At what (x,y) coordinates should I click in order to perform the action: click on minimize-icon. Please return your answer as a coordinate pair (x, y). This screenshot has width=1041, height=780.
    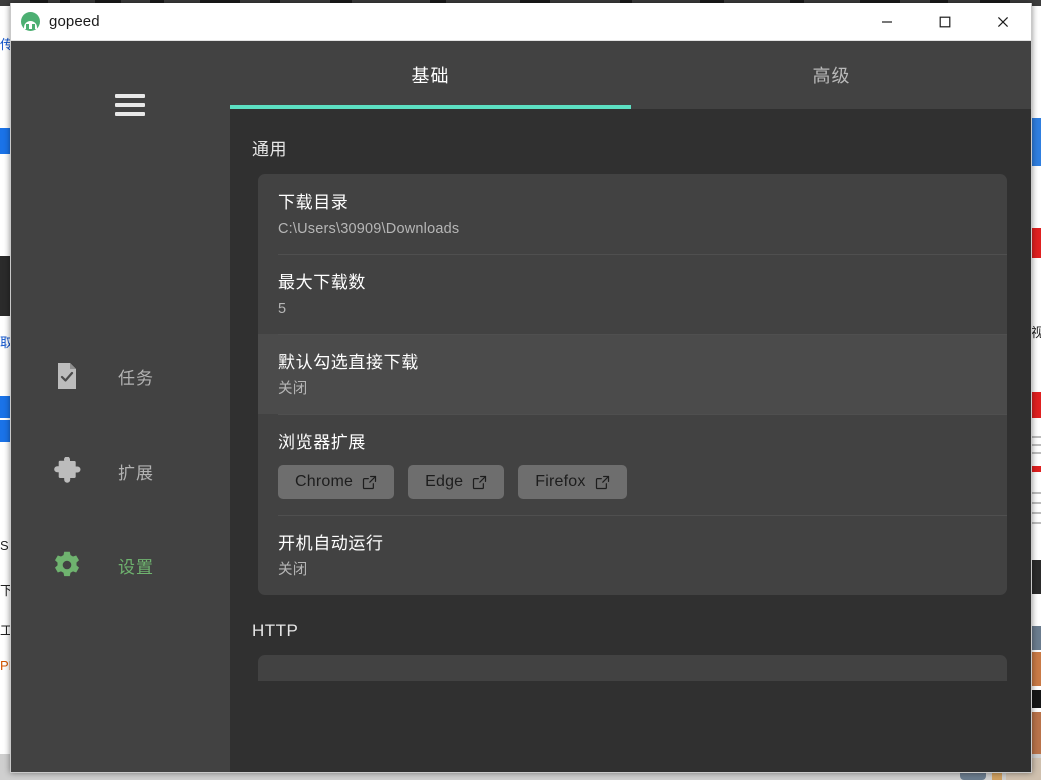
    Looking at the image, I should click on (887, 21).